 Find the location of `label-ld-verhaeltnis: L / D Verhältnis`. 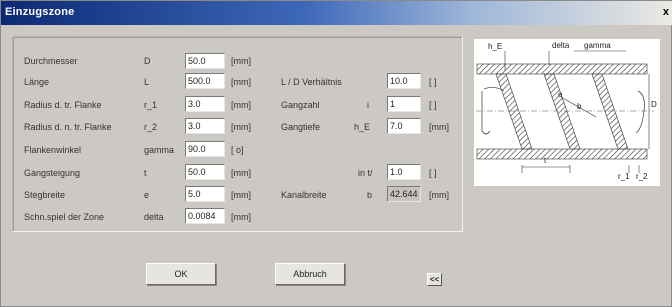

label-ld-verhaeltnis: L / D Verhältnis is located at coordinates (311, 82).